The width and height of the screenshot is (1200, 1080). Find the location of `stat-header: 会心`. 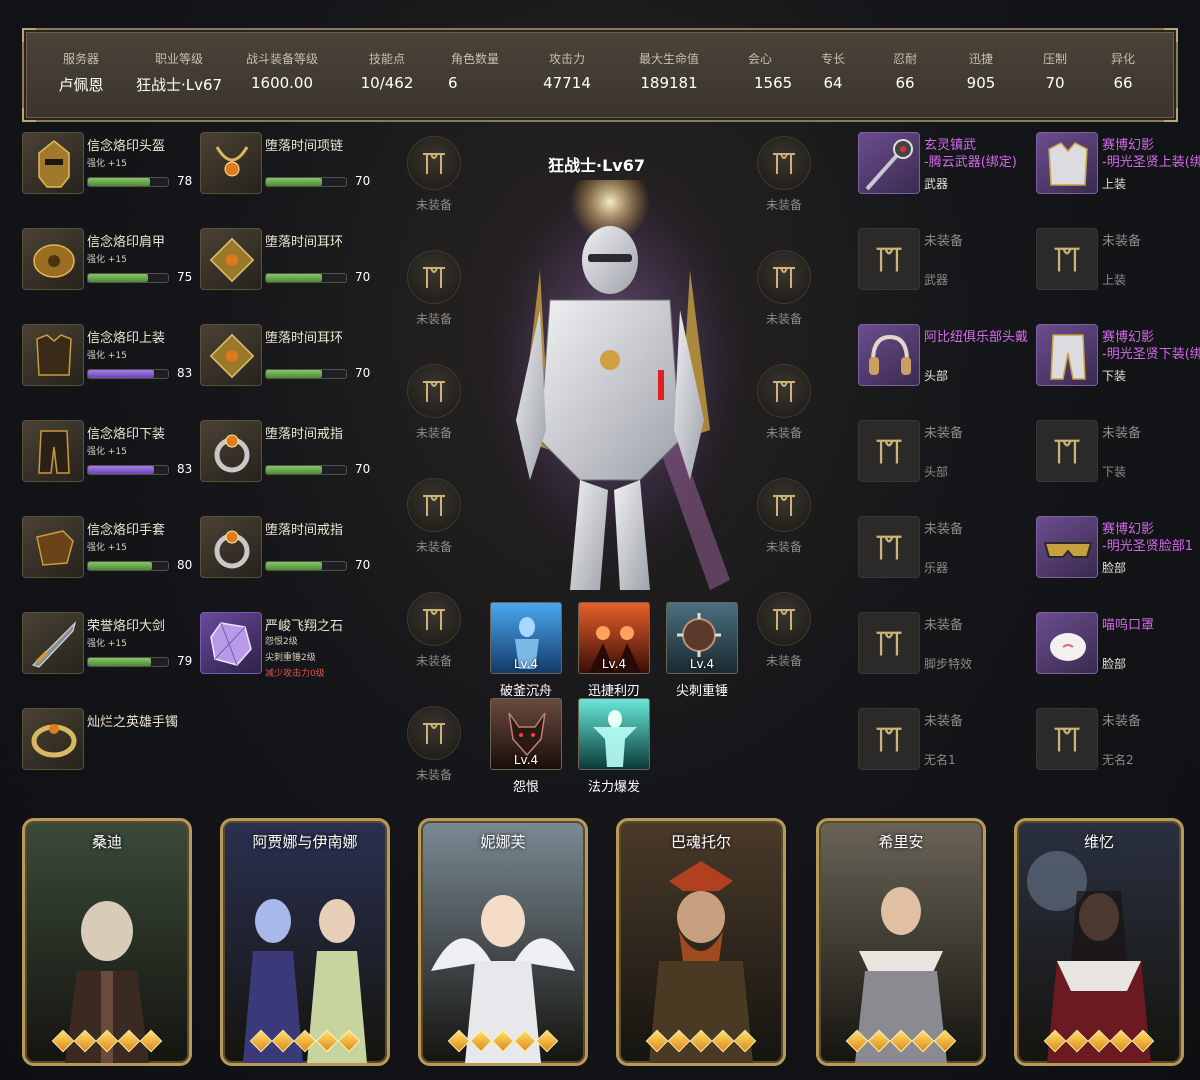

stat-header: 会心 is located at coordinates (759, 59).